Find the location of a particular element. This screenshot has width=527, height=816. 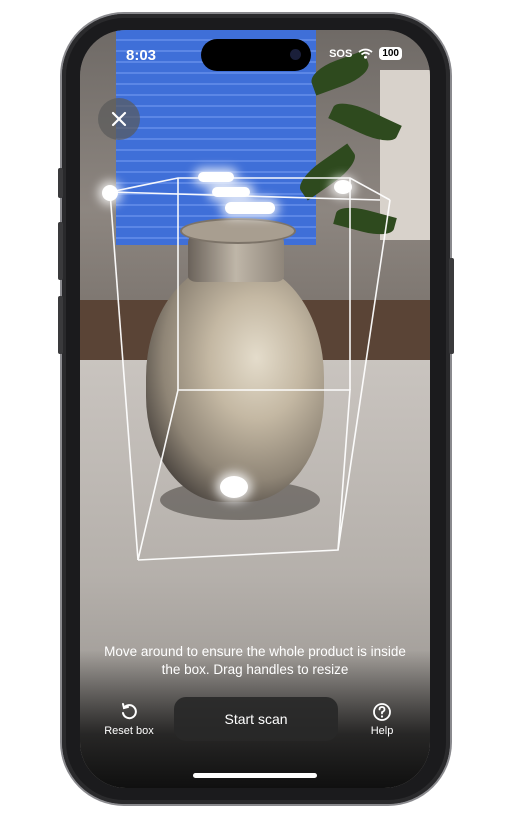

reset-box-label: Reset box is located at coordinates (129, 731).